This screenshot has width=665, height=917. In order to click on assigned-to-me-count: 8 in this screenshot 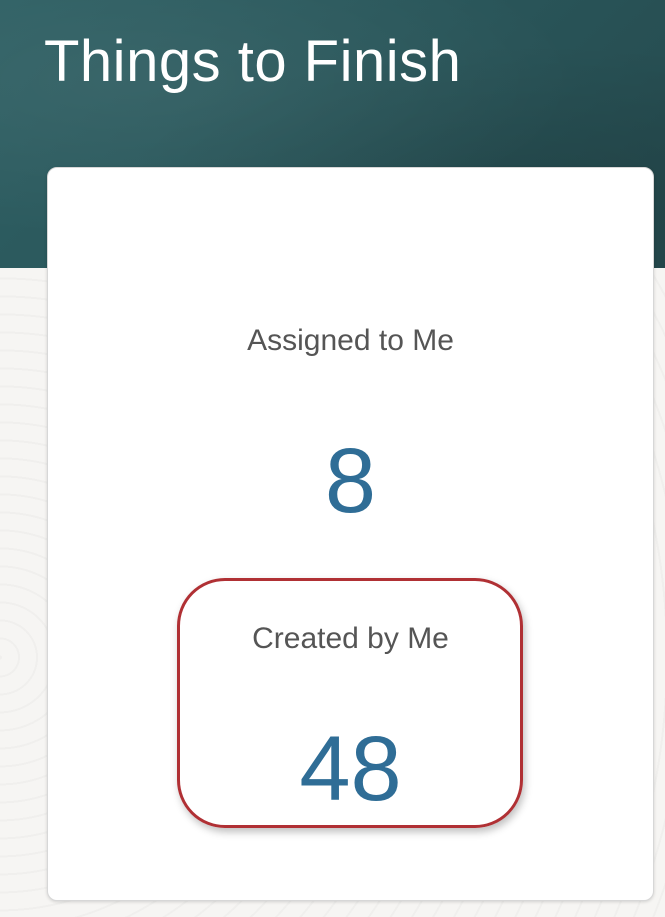, I will do `click(350, 481)`.